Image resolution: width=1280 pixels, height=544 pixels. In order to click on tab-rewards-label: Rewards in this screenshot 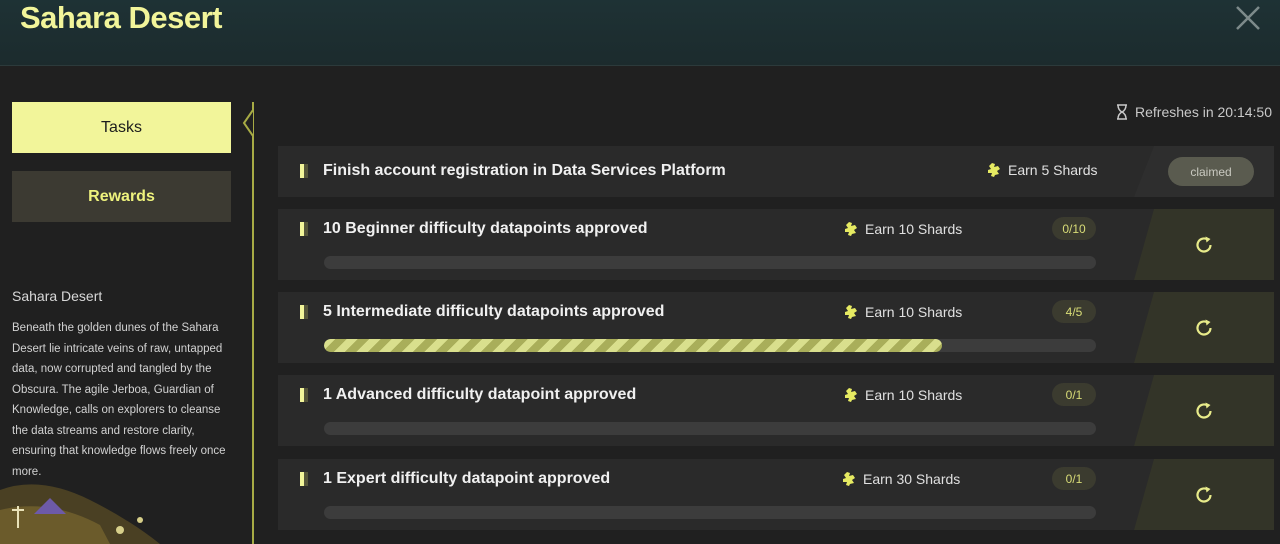, I will do `click(121, 196)`.